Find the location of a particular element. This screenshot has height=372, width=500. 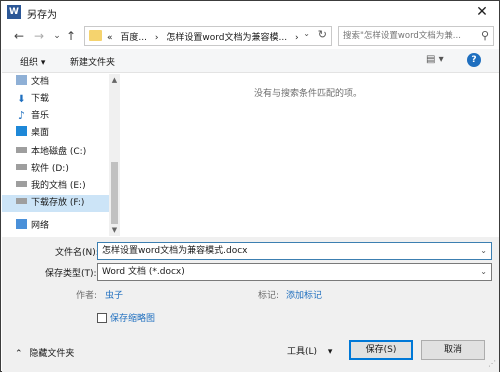

breadcrumb-overflow: « is located at coordinates (110, 38).